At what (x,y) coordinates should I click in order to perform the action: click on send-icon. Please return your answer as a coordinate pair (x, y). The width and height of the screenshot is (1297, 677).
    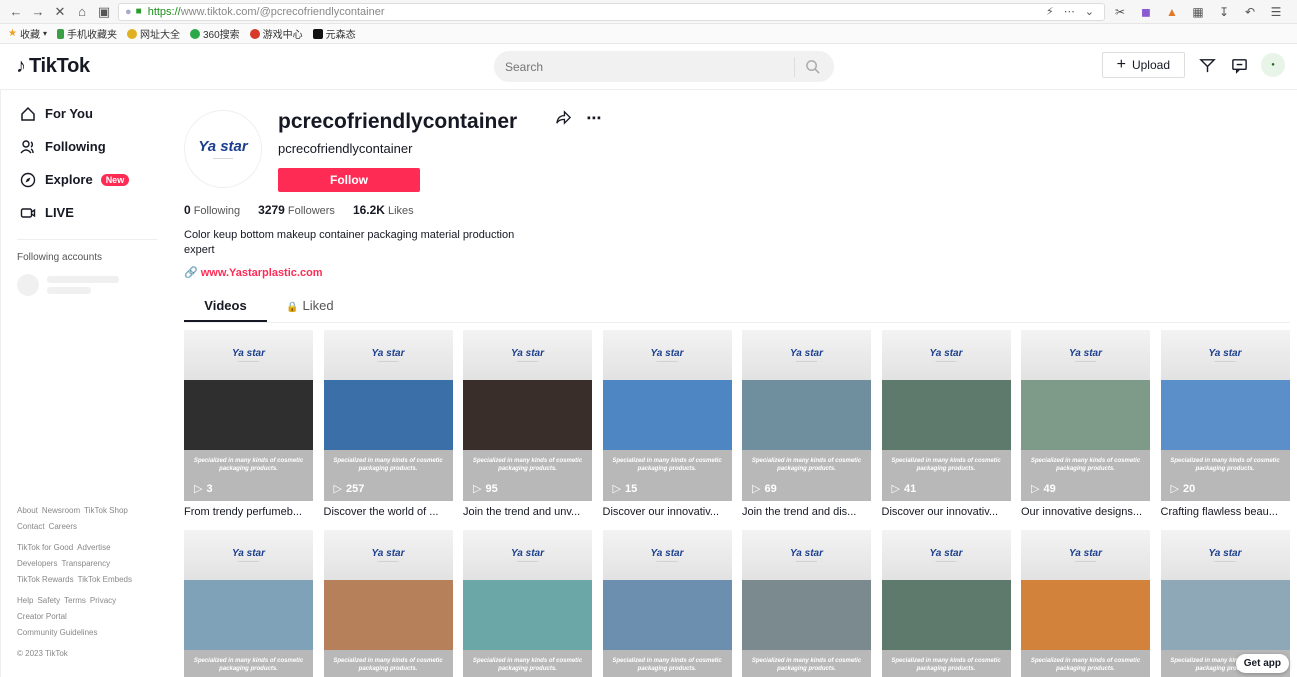
    Looking at the image, I should click on (1207, 65).